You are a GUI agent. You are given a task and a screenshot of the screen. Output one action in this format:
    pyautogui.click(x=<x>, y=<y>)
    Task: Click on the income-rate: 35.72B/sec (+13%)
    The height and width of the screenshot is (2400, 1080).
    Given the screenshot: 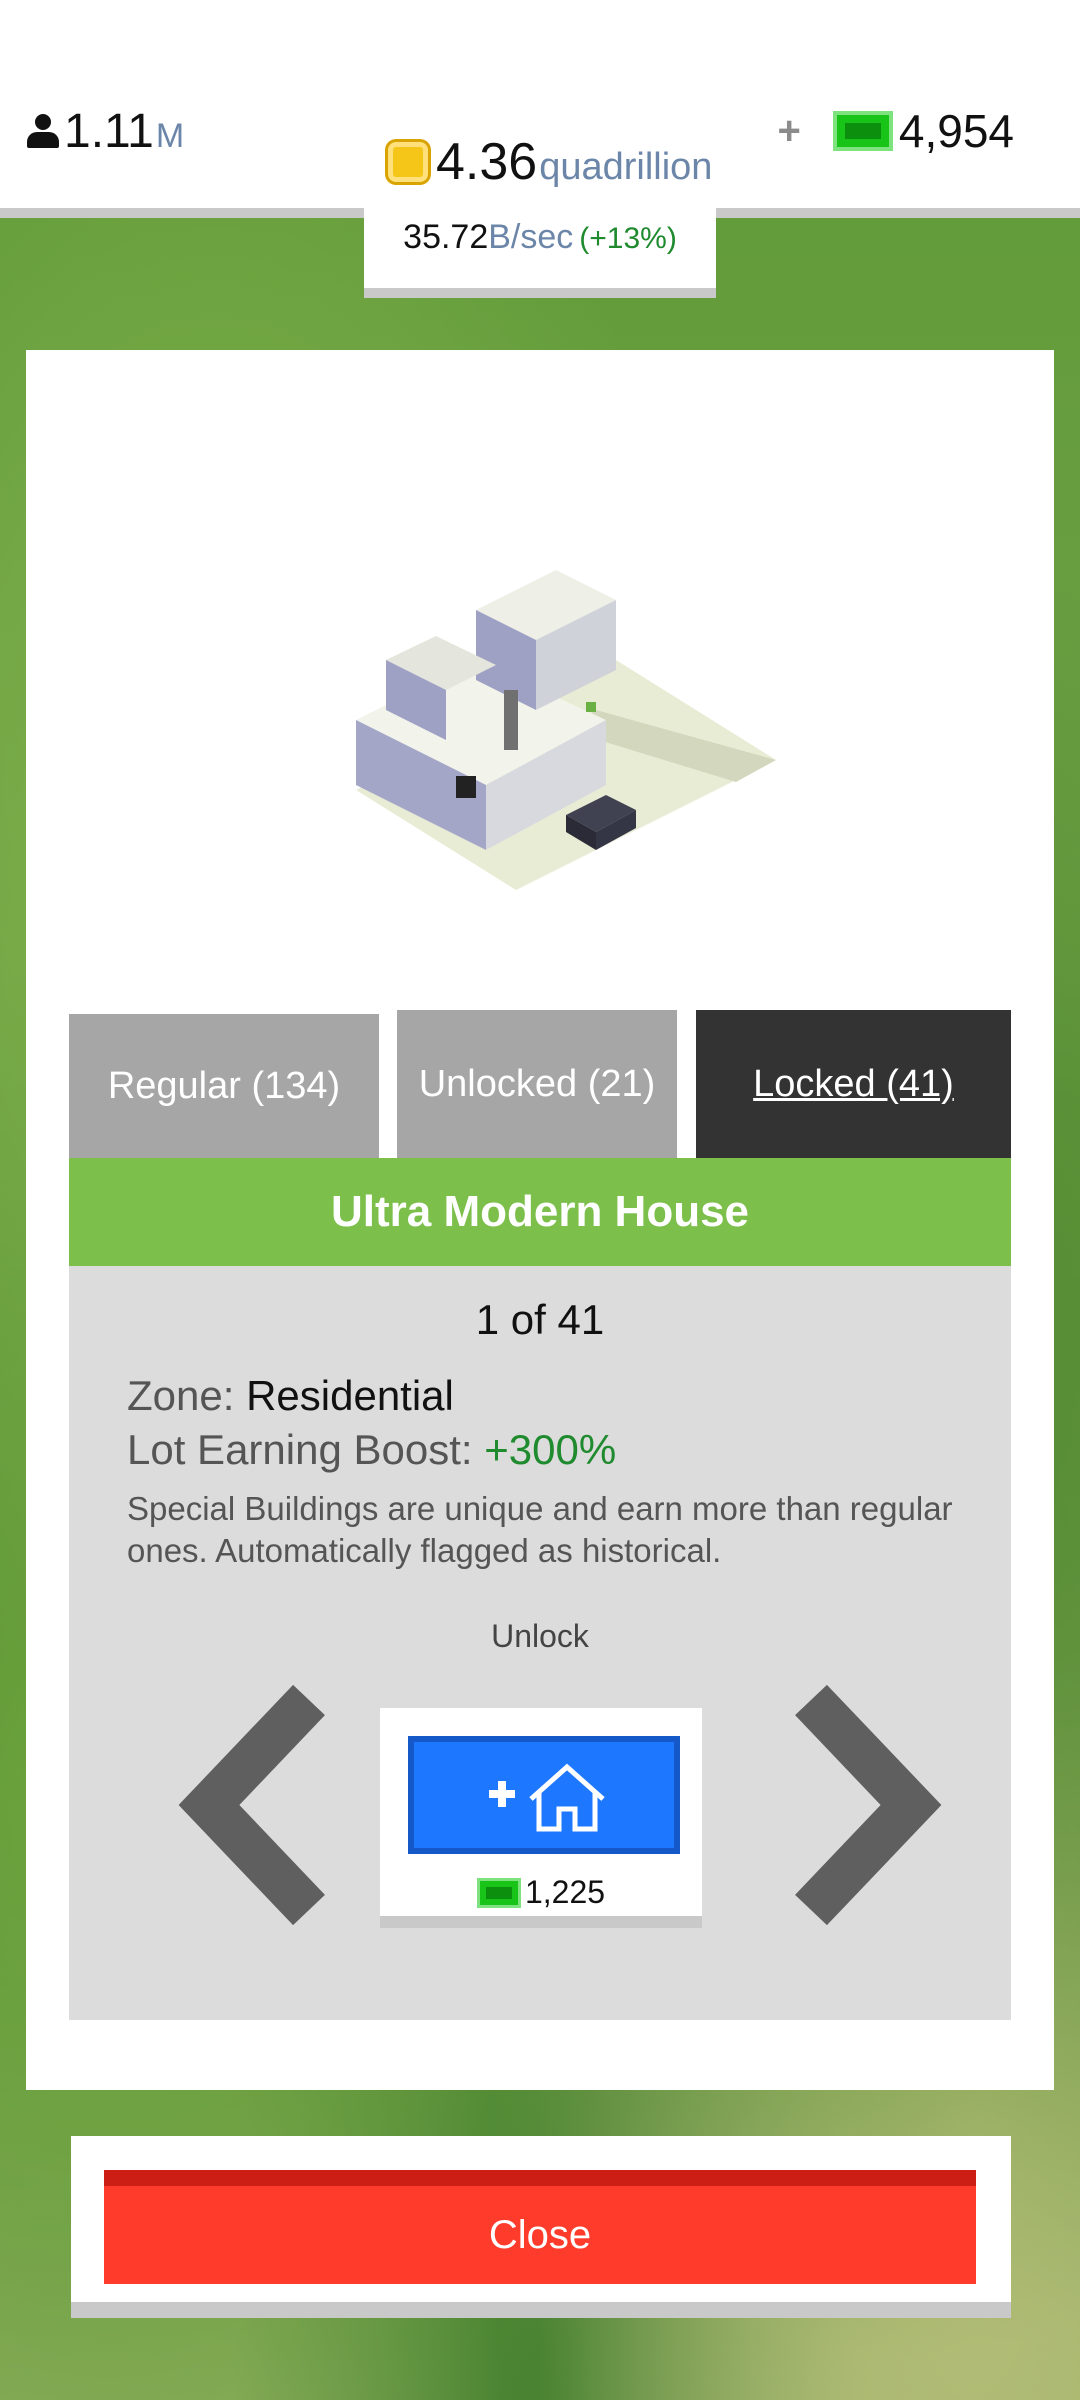 What is the action you would take?
    pyautogui.click(x=540, y=237)
    